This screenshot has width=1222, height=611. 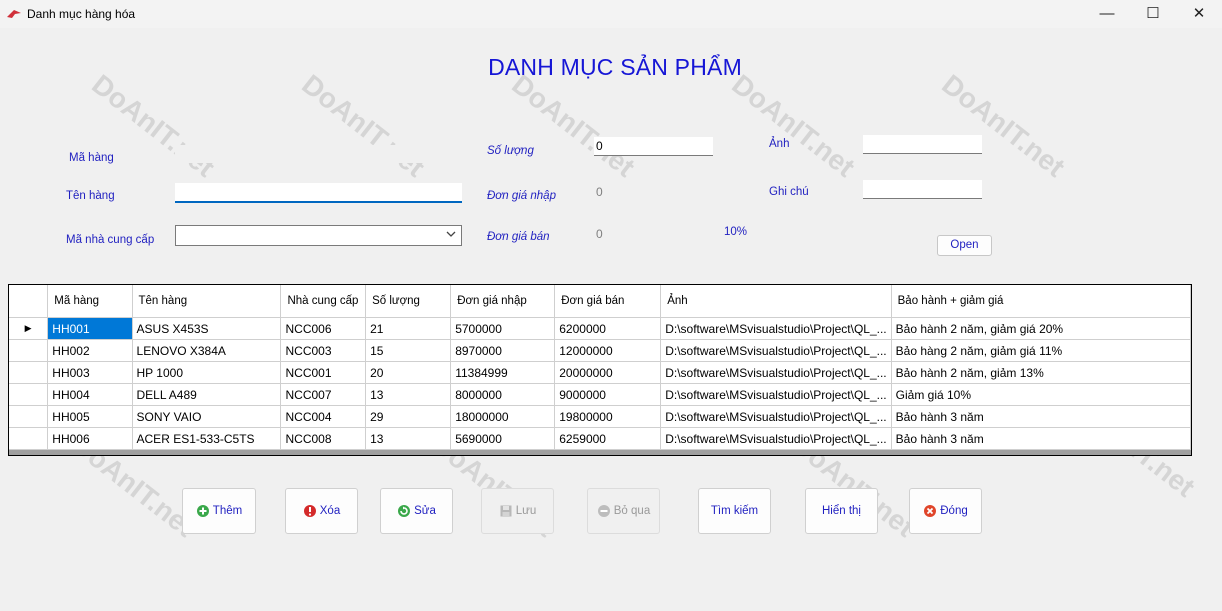 I want to click on table-cell: 29, so click(x=408, y=416).